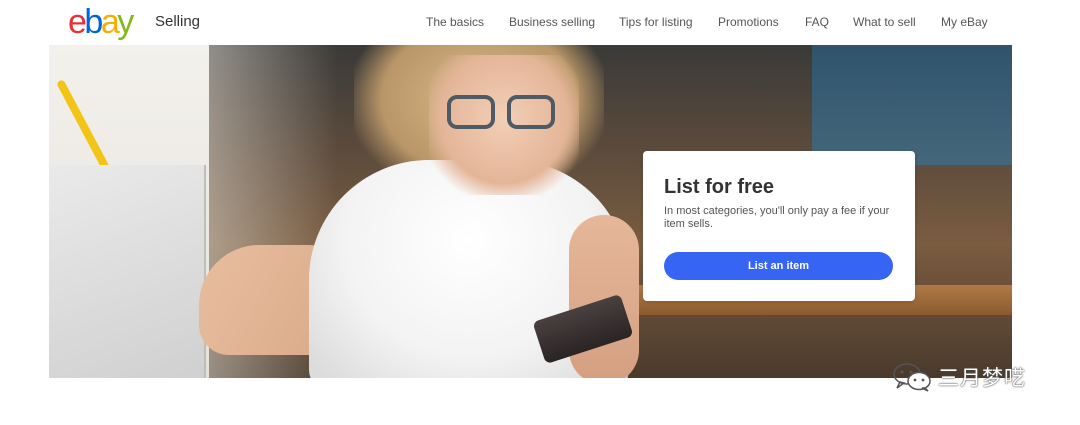  Describe the element at coordinates (719, 187) in the screenshot. I see `card-title: List for free` at that location.